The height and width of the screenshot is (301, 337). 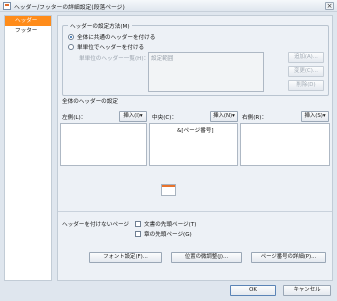 I want to click on page-preview-thumbnail, so click(x=168, y=190).